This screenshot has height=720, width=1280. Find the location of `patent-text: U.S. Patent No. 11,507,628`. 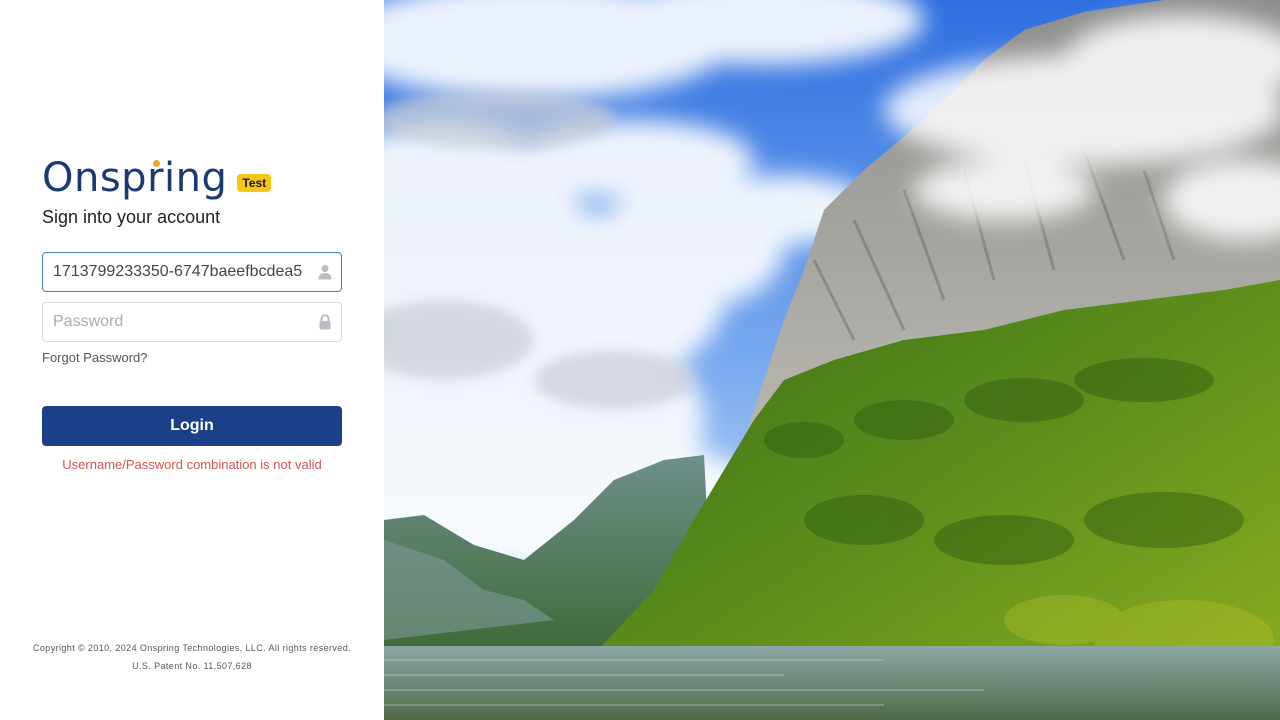

patent-text: U.S. Patent No. 11,507,628 is located at coordinates (192, 666).